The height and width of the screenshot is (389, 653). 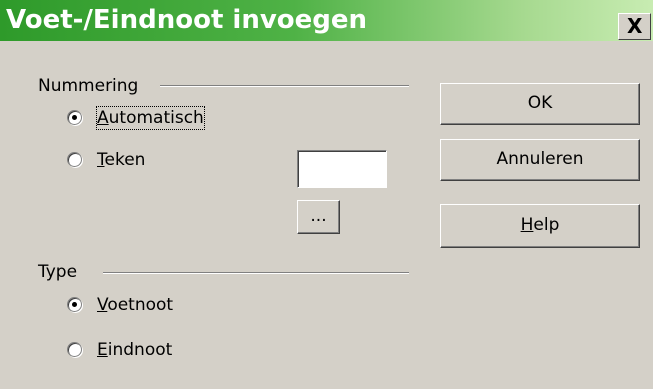 I want to click on character-input, so click(x=342, y=169).